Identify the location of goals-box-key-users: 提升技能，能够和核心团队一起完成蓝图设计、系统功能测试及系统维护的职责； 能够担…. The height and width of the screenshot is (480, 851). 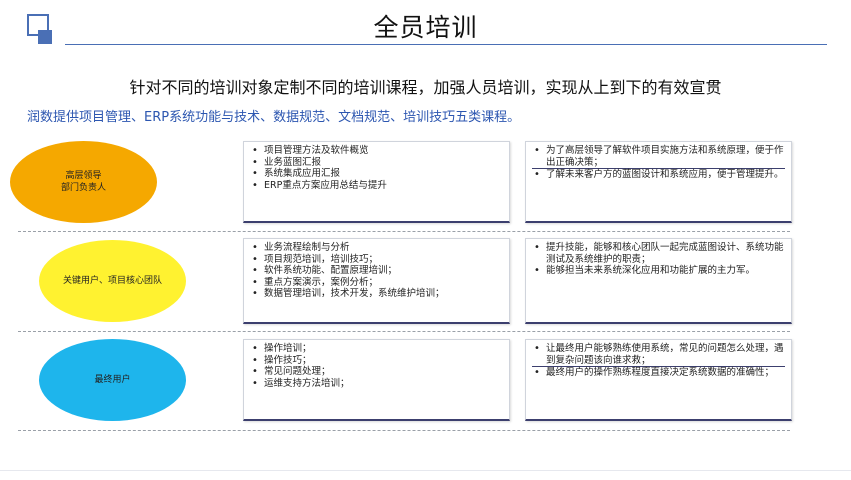
(658, 281).